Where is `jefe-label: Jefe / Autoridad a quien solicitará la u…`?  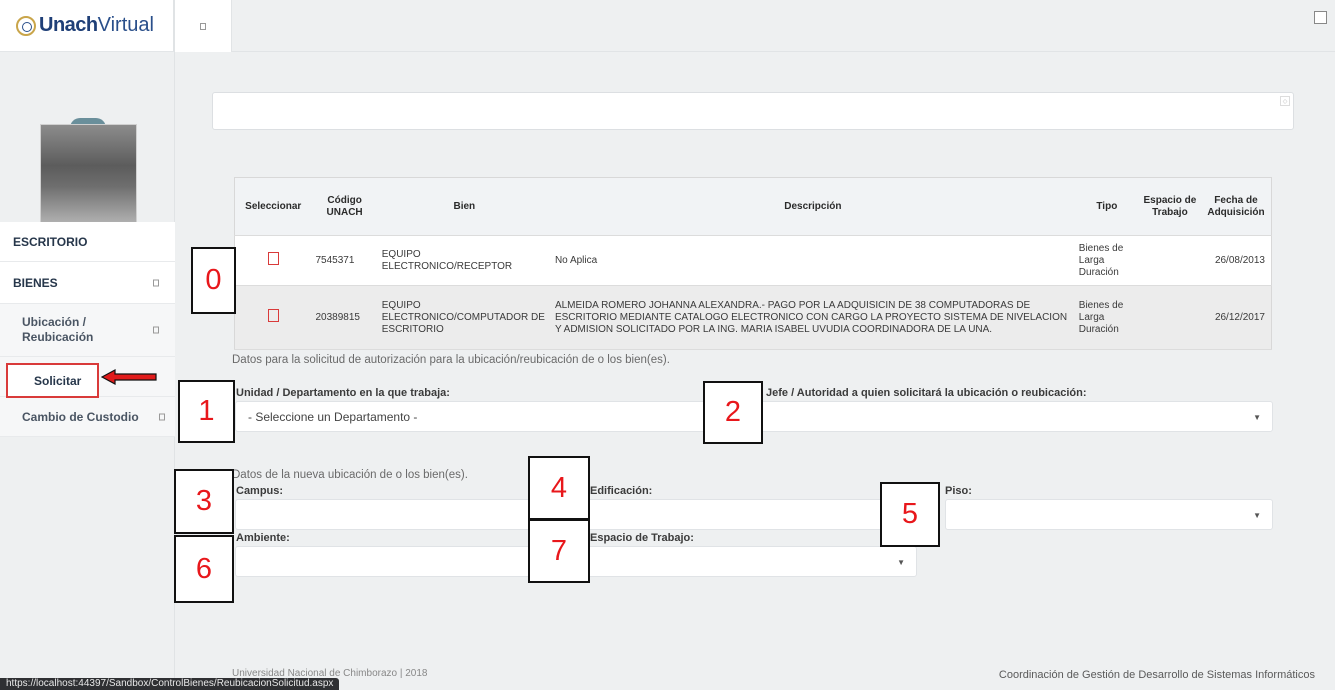 jefe-label: Jefe / Autoridad a quien solicitará la u… is located at coordinates (926, 393).